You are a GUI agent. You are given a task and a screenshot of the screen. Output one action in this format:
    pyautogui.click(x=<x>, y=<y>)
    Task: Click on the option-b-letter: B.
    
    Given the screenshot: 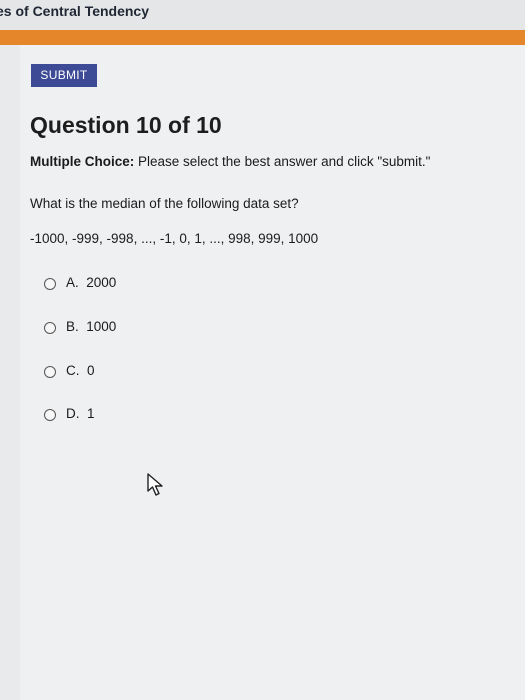 What is the action you would take?
    pyautogui.click(x=72, y=326)
    